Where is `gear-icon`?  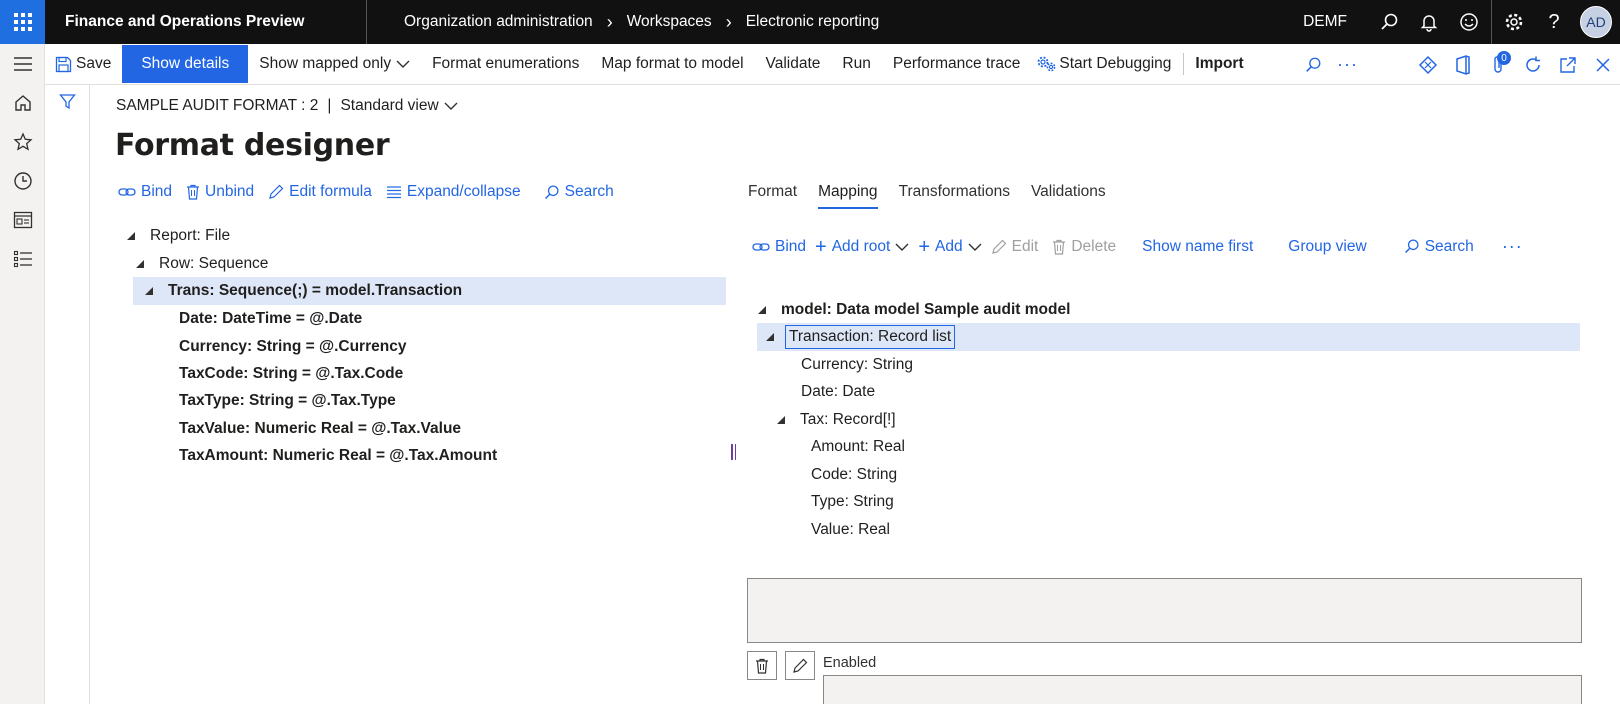
gear-icon is located at coordinates (1514, 22).